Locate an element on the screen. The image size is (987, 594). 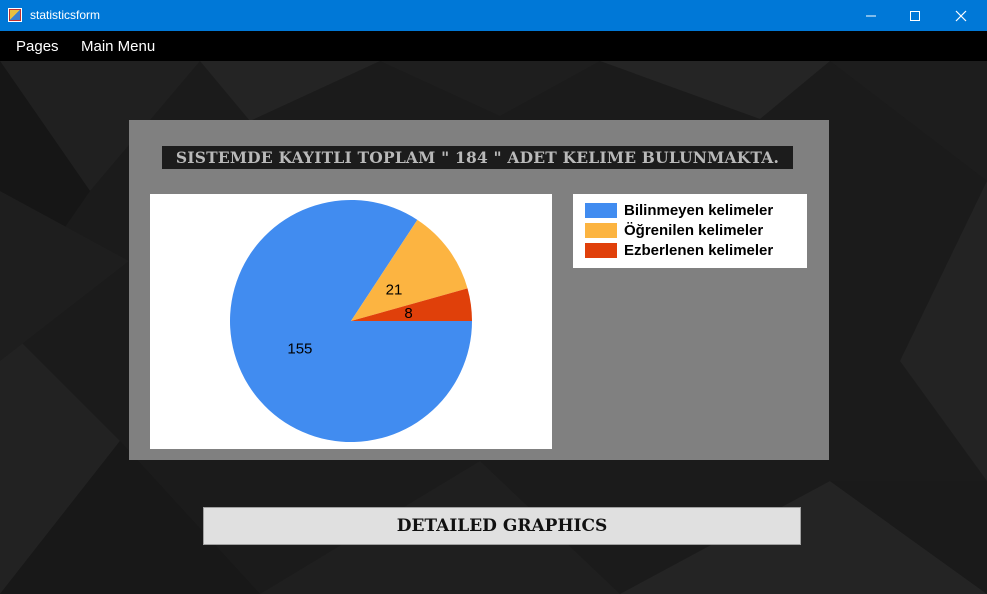
minimize-icon is located at coordinates (871, 15).